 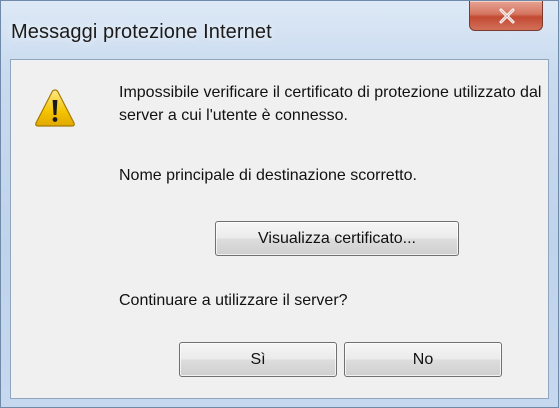 I want to click on close-x-icon, so click(x=507, y=16).